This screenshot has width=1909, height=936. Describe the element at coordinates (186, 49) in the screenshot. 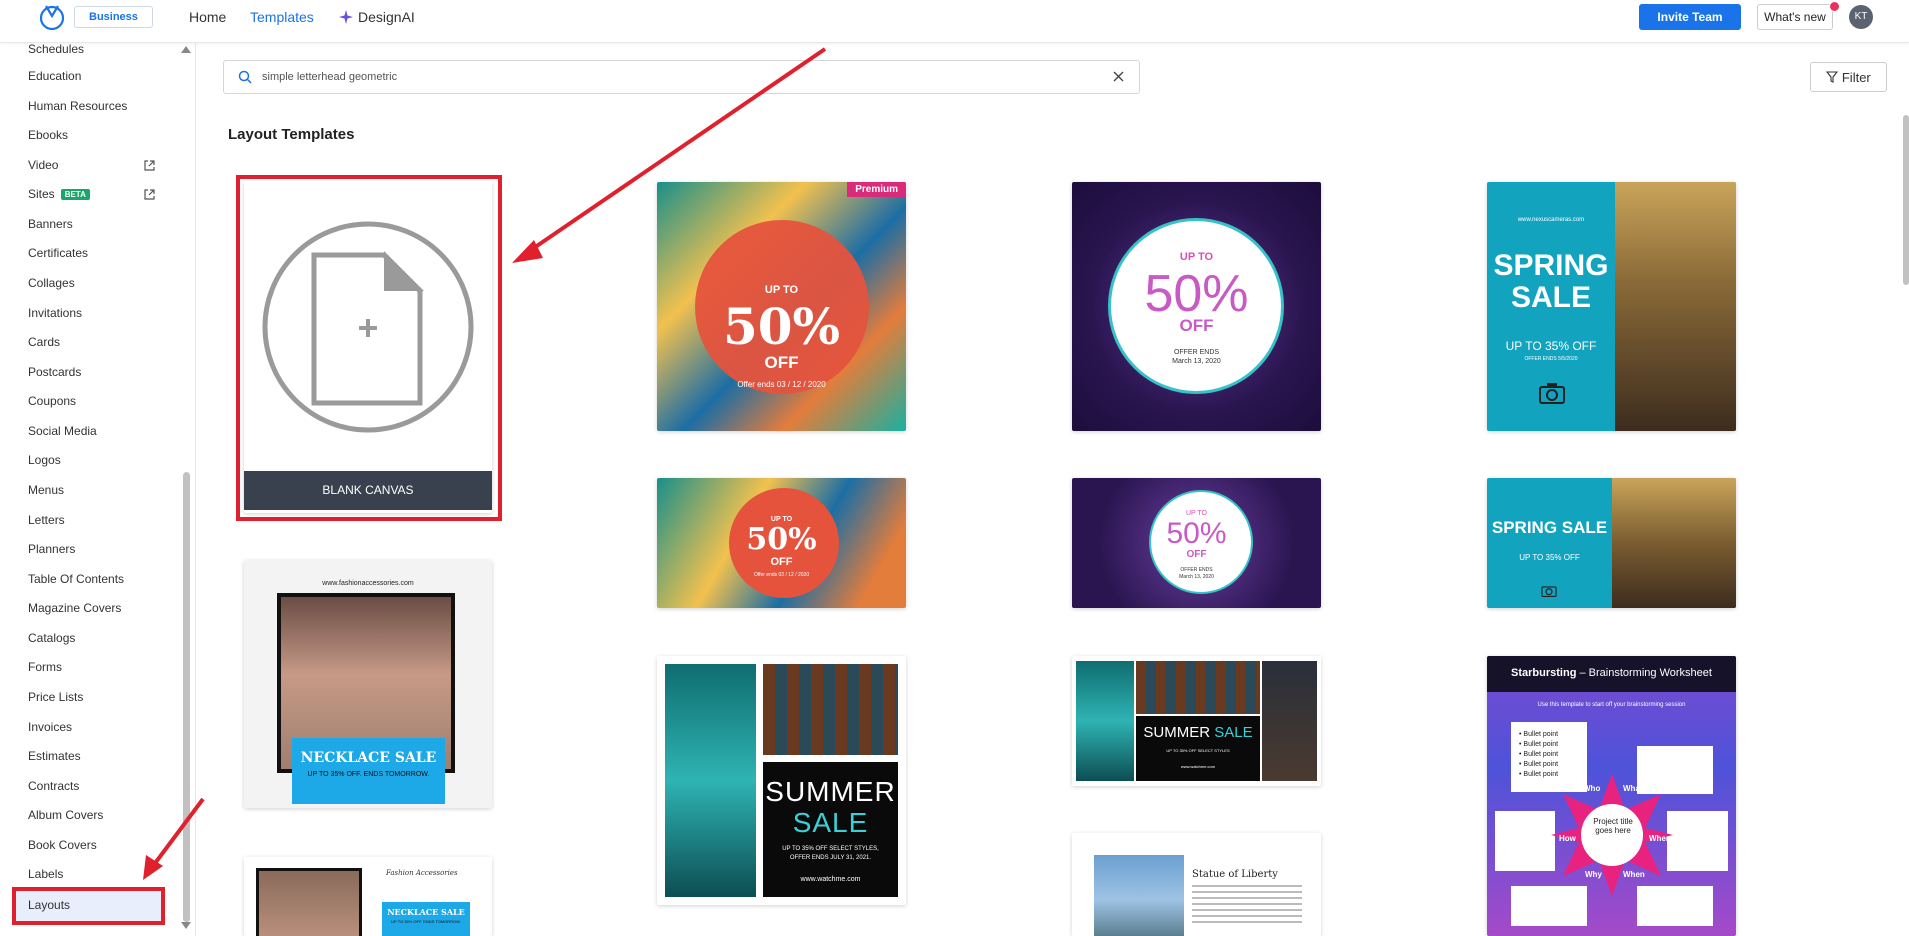

I see `scroll-up-arrow` at that location.